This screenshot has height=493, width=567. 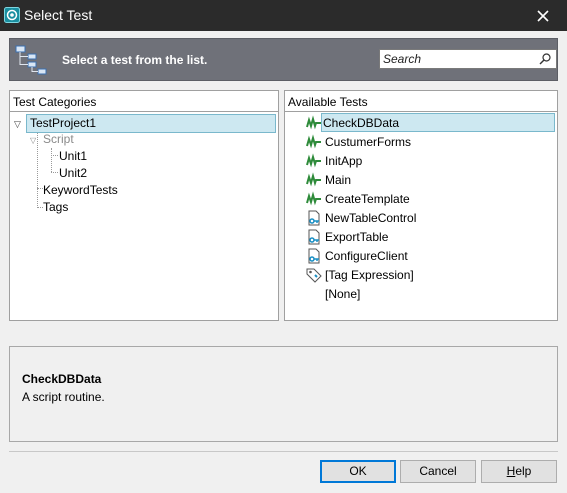 What do you see at coordinates (368, 142) in the screenshot?
I see `test-item-label: CustumerForms` at bounding box center [368, 142].